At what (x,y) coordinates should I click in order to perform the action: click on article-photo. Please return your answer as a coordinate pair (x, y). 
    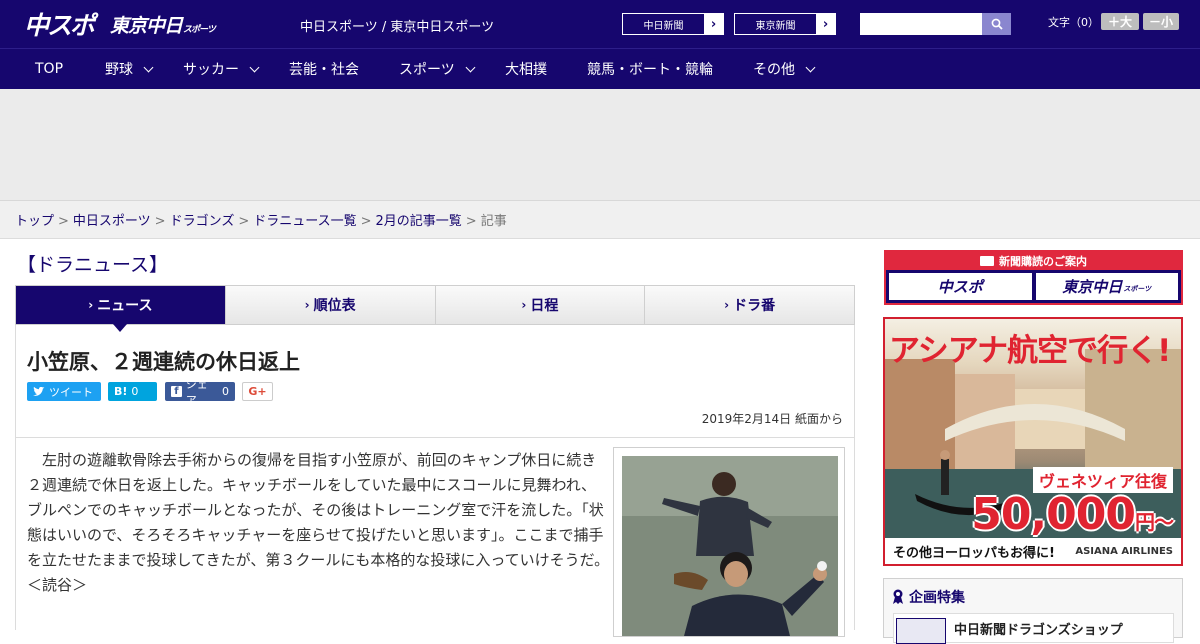
    Looking at the image, I should click on (729, 542).